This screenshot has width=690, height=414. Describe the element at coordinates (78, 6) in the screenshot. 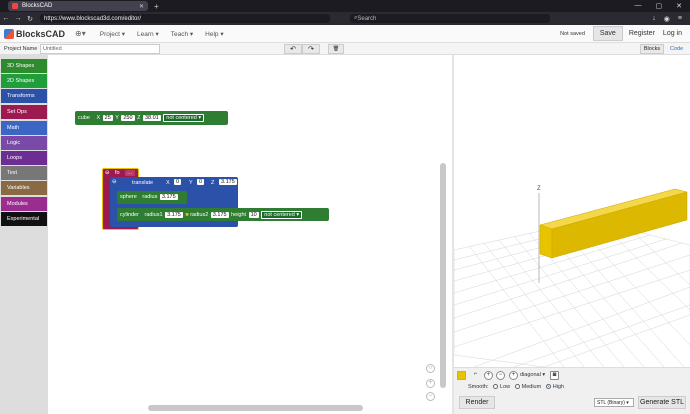

I see `browser-tab: BlocksCAD ✕` at that location.